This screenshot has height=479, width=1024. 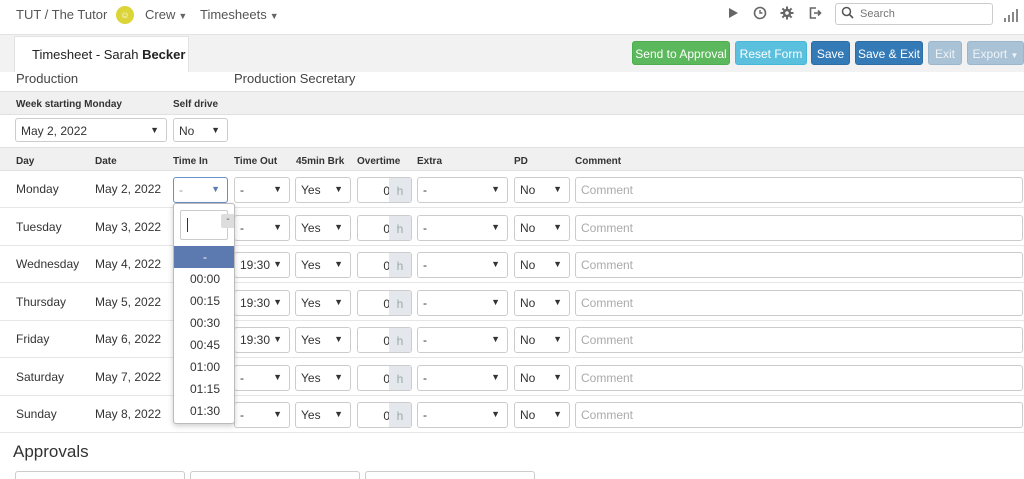 I want to click on settings-header-row: Week starting Monday Self drive, so click(x=512, y=103).